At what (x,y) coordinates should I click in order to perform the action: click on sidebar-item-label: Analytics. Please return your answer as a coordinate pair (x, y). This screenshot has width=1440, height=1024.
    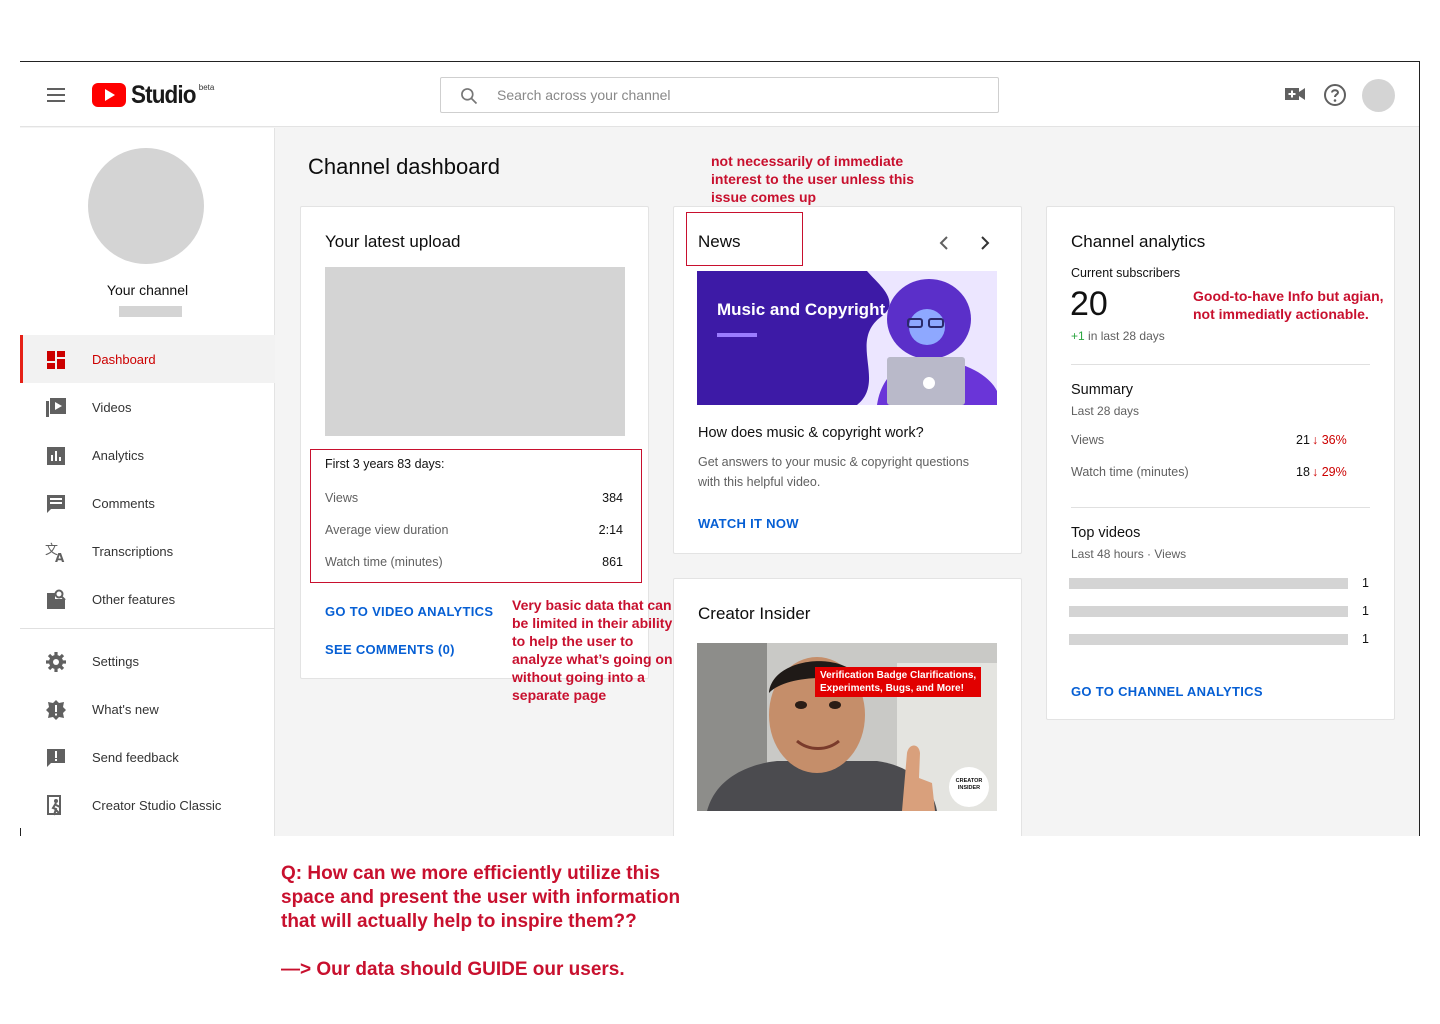
    Looking at the image, I should click on (118, 455).